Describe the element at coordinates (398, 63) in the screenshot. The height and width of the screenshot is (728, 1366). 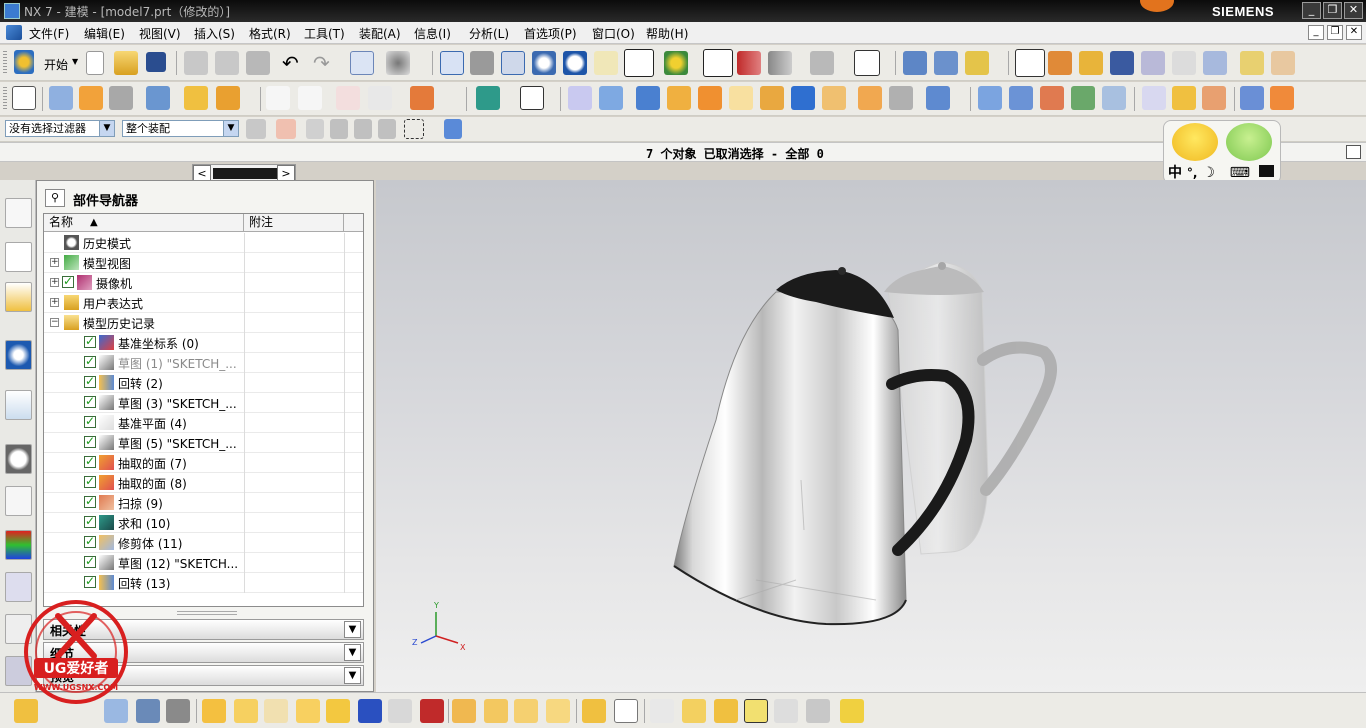
I see `touch-mode-icon` at that location.